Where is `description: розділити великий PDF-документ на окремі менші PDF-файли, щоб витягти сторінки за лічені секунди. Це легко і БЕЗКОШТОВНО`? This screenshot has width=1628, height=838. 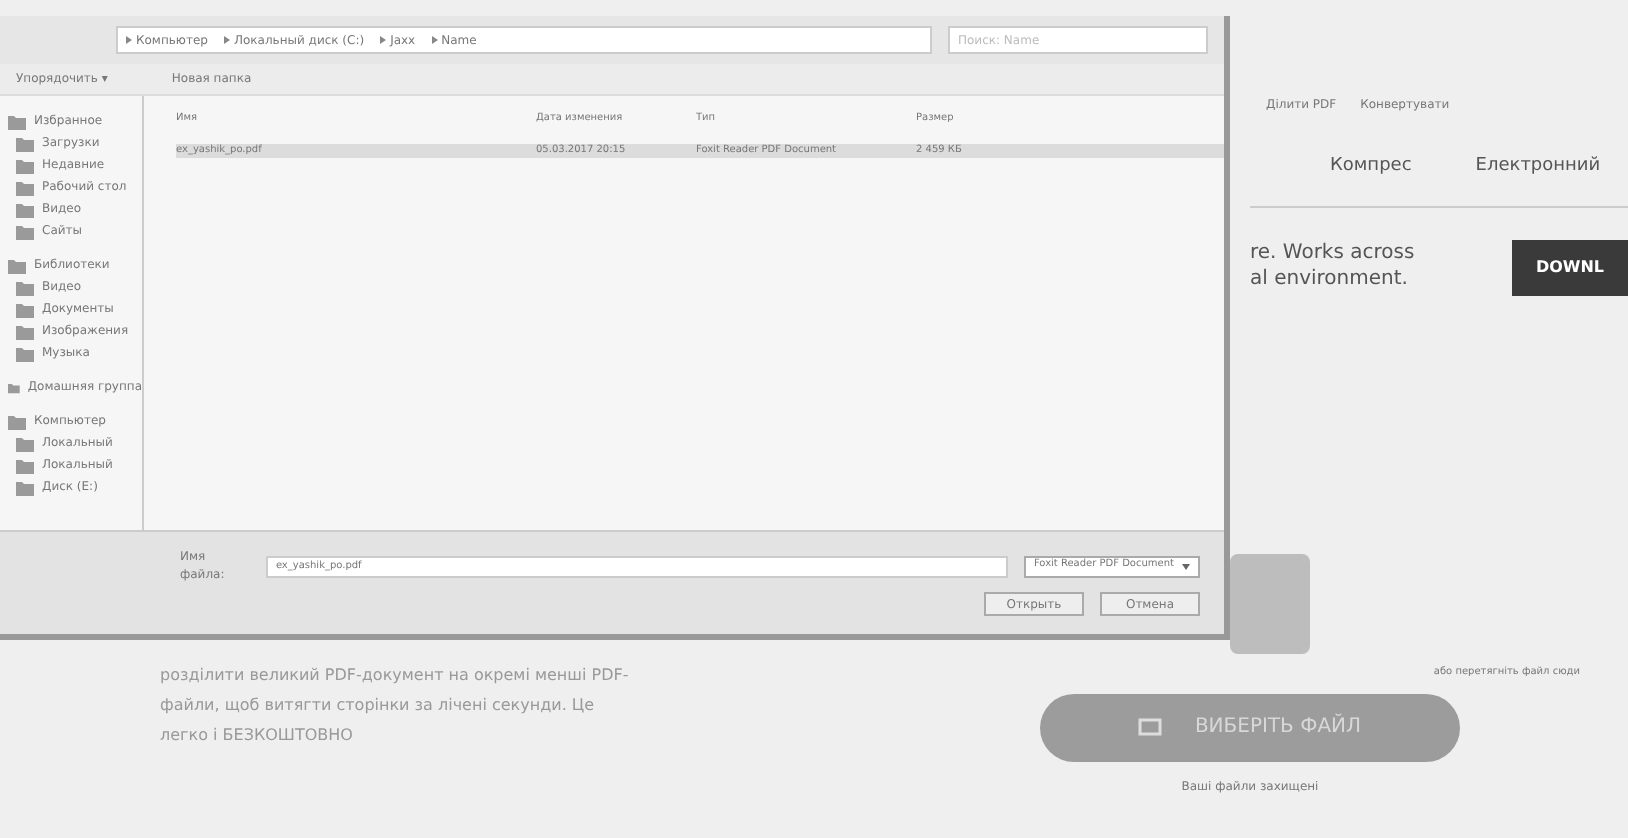 description: розділити великий PDF-документ на окремі менші PDF-файли, щоб витягти сторінки за лічені секунди. Це легко і БЕЗКОШТОВНО is located at coordinates (395, 706).